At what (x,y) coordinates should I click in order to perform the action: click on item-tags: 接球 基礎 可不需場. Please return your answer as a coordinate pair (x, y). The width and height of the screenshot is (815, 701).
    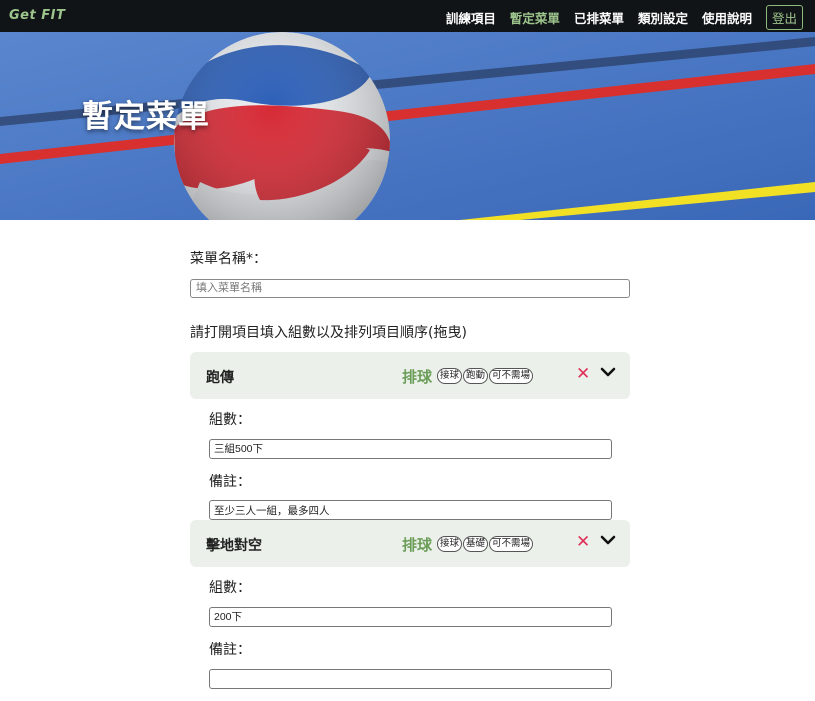
    Looking at the image, I should click on (485, 544).